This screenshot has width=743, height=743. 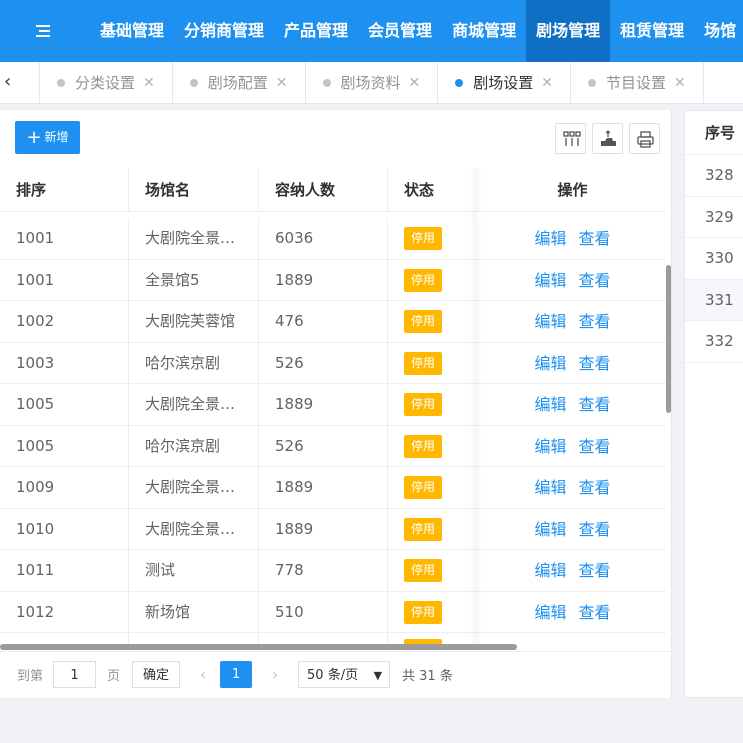 I want to click on top-nav: 基础管理 分销商管理 产品管理 会员管理 商城管理 剧场管理 租赁管理 场馆, so click(x=416, y=31).